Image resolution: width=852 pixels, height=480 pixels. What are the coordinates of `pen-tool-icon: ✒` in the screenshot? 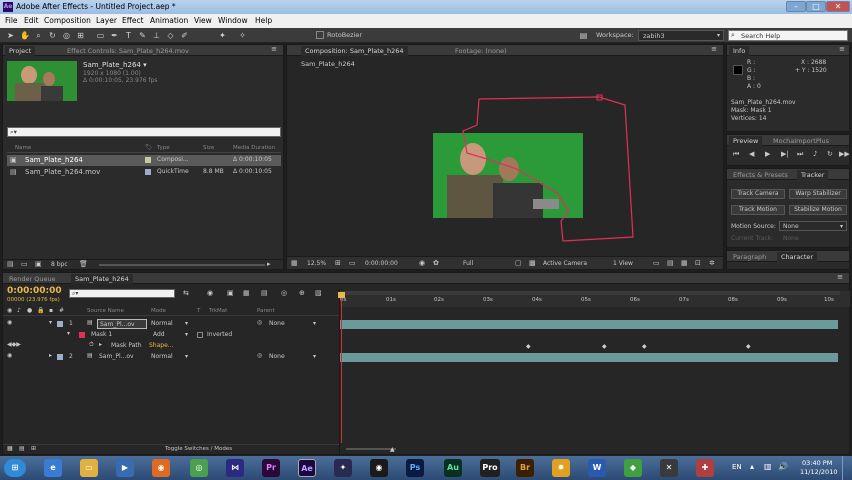 It's located at (114, 35).